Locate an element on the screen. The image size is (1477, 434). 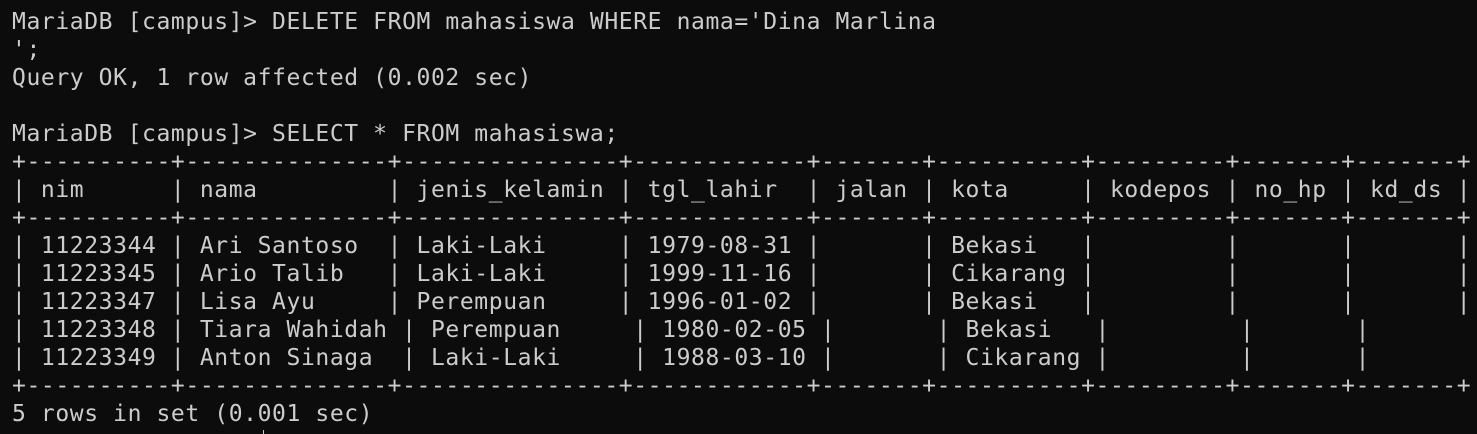
terminal-line-footer: 5 rows in set (0.001 sec) is located at coordinates (193, 414).